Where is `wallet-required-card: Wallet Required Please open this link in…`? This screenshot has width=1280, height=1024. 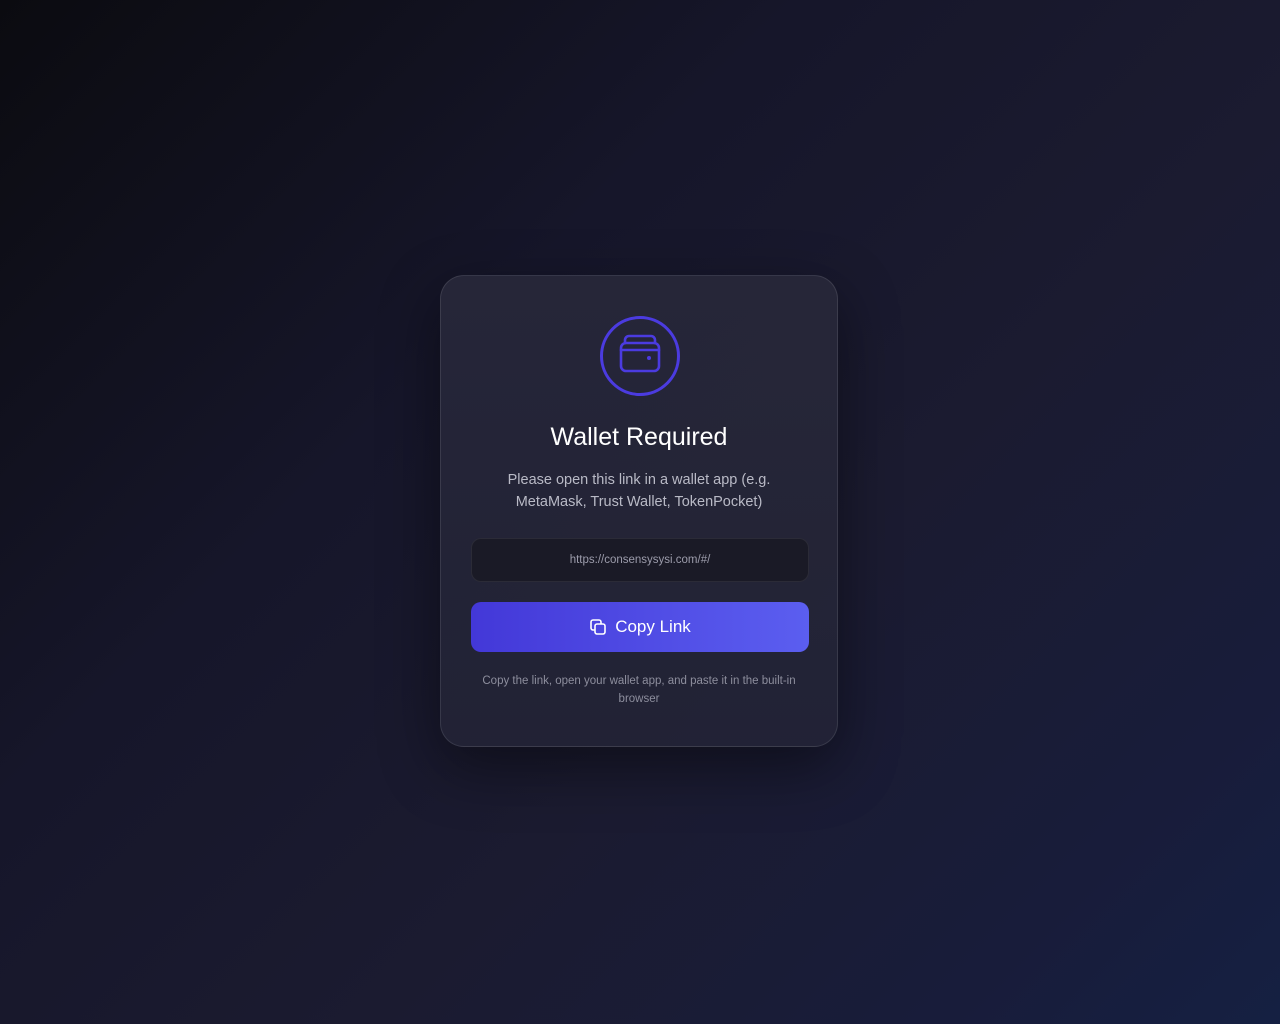
wallet-required-card: Wallet Required Please open this link in… is located at coordinates (639, 511).